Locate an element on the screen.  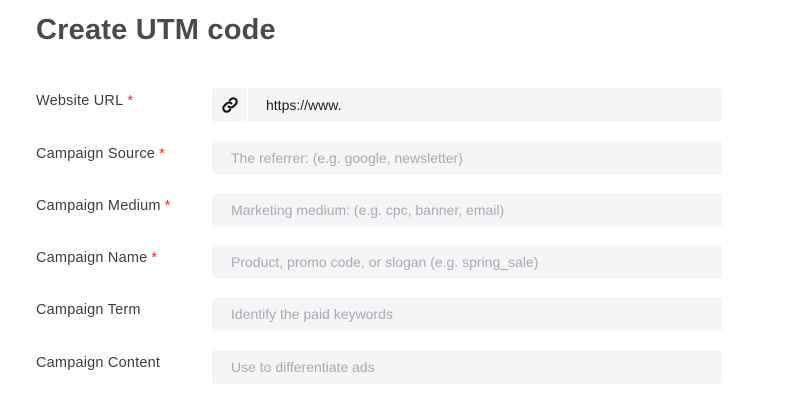
campaign-term-input is located at coordinates (467, 314).